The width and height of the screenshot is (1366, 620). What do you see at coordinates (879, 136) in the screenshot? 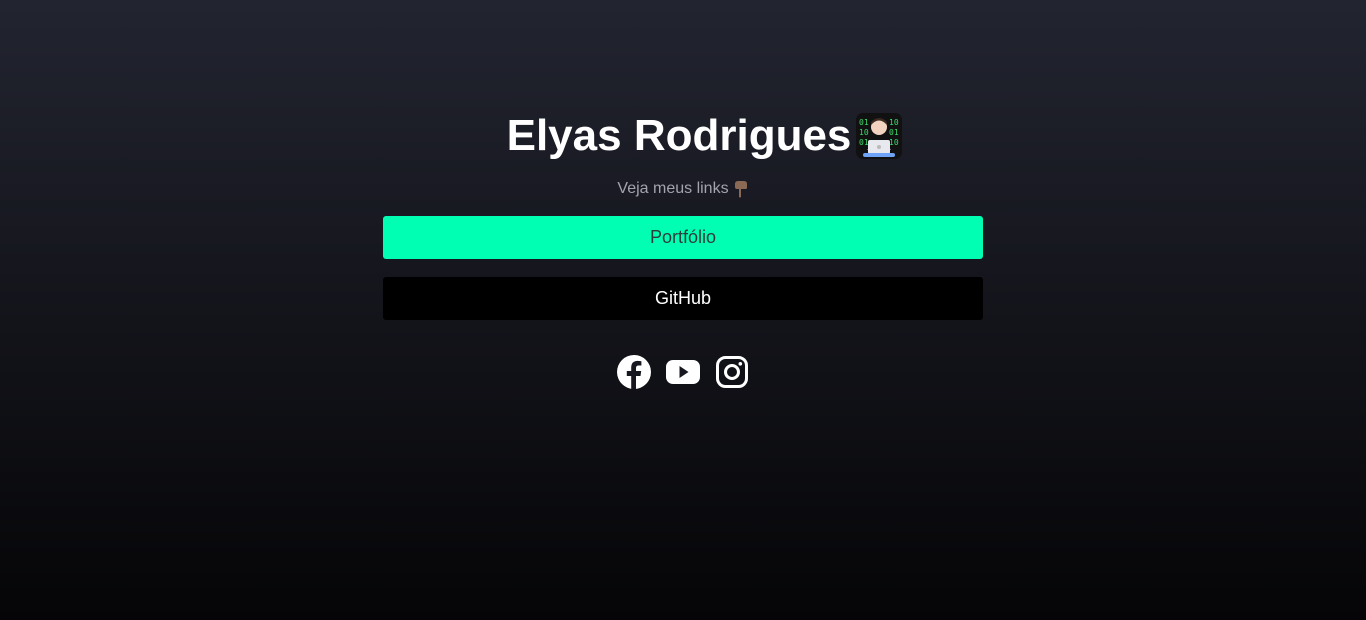
I see `technologist-emoji-icon: 01 10 10 01 01 10` at bounding box center [879, 136].